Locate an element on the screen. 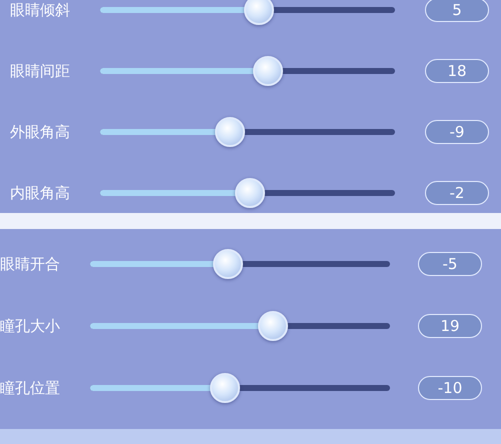  value-field: -9 is located at coordinates (457, 132).